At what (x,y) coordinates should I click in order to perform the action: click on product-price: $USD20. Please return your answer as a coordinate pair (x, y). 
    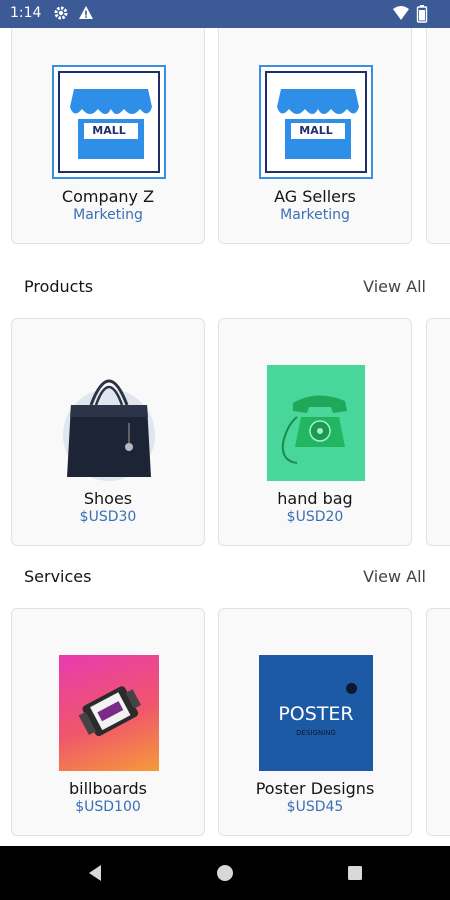
    Looking at the image, I should click on (315, 517).